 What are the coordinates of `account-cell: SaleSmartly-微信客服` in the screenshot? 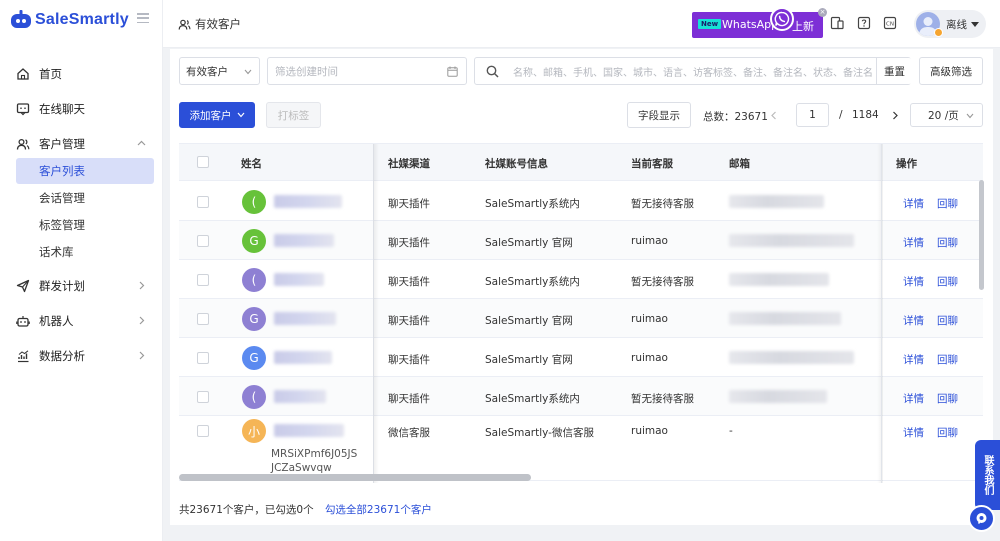 It's located at (539, 433).